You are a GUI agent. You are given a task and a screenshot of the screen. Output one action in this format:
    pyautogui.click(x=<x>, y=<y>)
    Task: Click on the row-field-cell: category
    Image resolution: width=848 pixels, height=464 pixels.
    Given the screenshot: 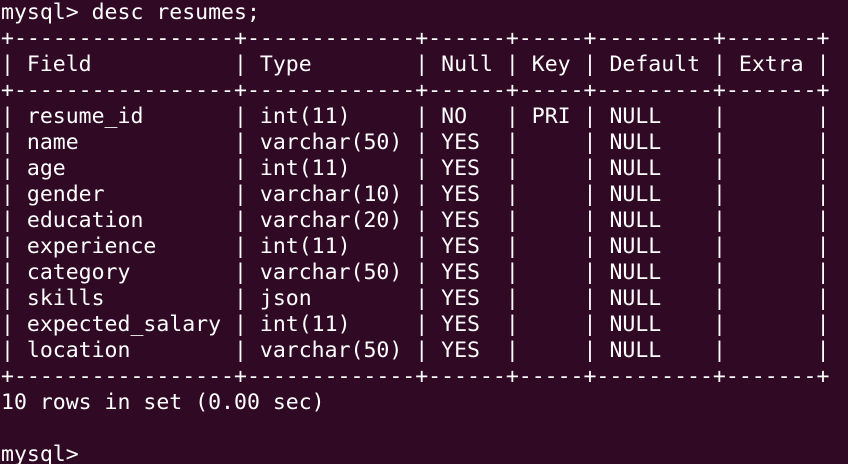 What is the action you would take?
    pyautogui.click(x=124, y=272)
    